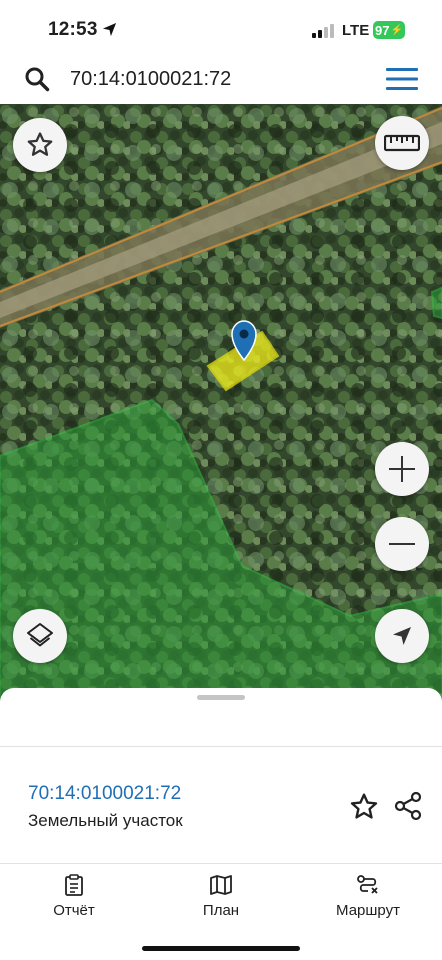 This screenshot has height=960, width=442. I want to click on battery-level: 97, so click(382, 30).